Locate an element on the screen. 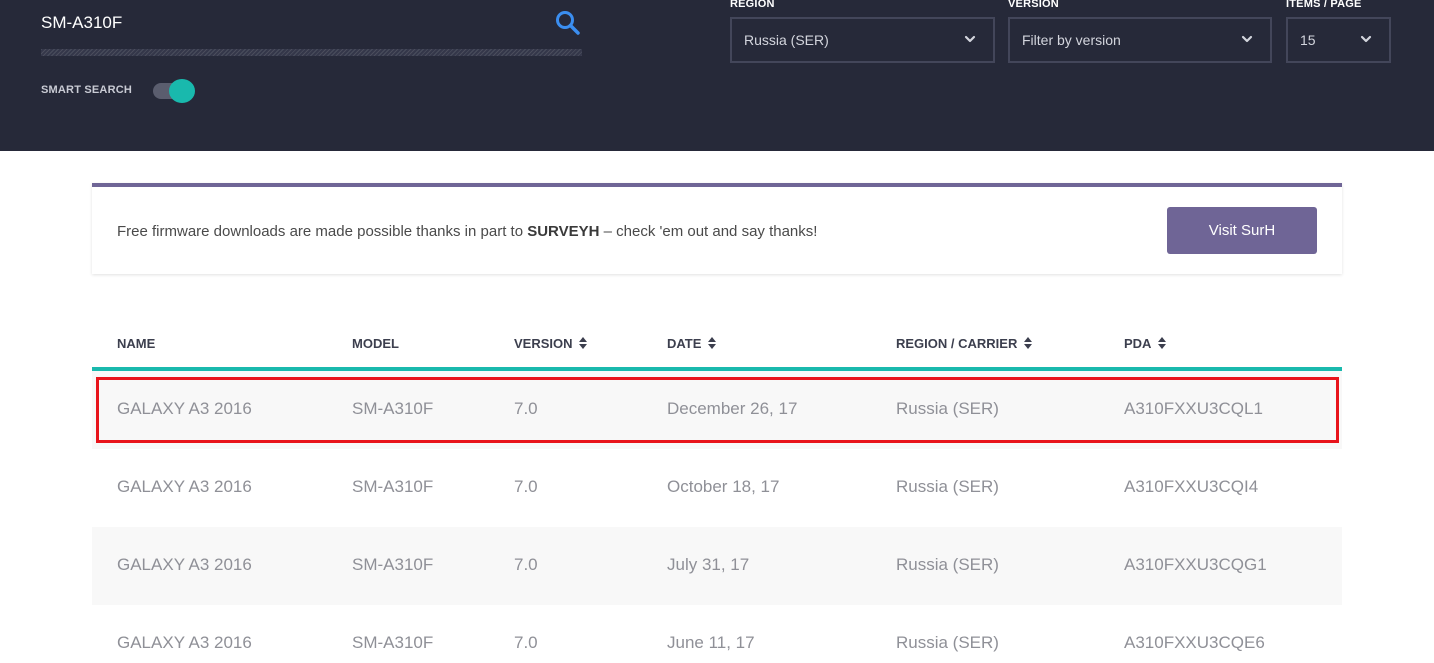 The image size is (1434, 663). version-label: VERSION is located at coordinates (1033, 5).